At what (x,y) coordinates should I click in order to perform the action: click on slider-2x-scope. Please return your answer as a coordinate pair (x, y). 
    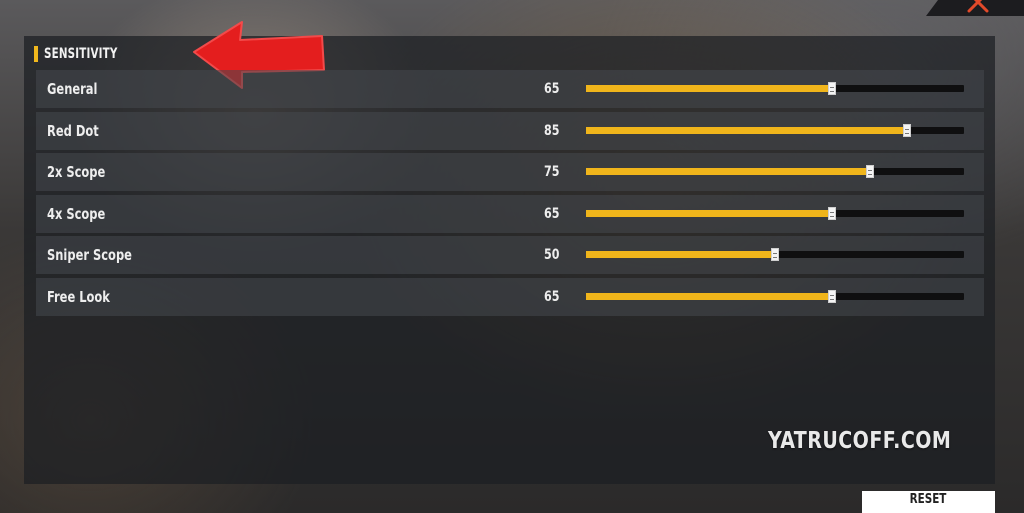
    Looking at the image, I should click on (775, 171).